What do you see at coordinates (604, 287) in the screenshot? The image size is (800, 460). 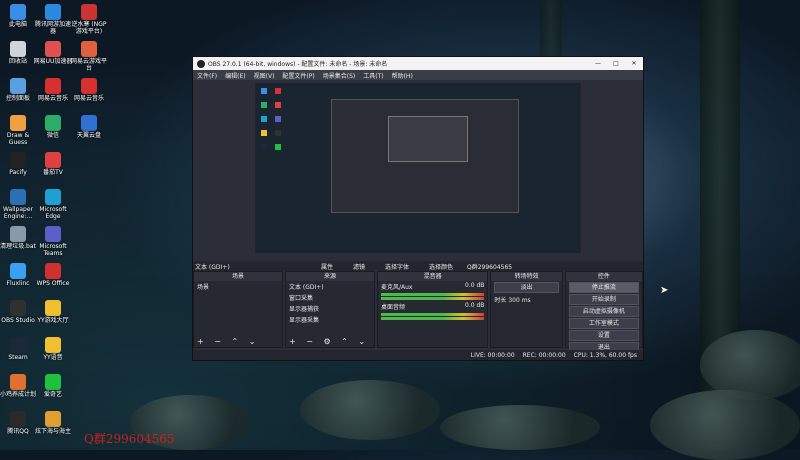 I see `stop-streaming-button: 停止推流` at bounding box center [604, 287].